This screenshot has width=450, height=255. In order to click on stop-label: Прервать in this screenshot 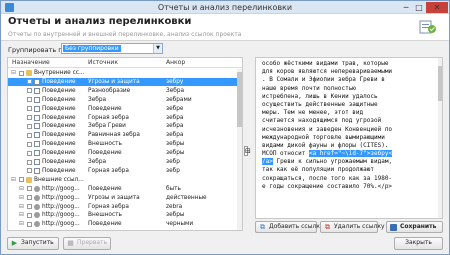, I will do `click(92, 242)`.